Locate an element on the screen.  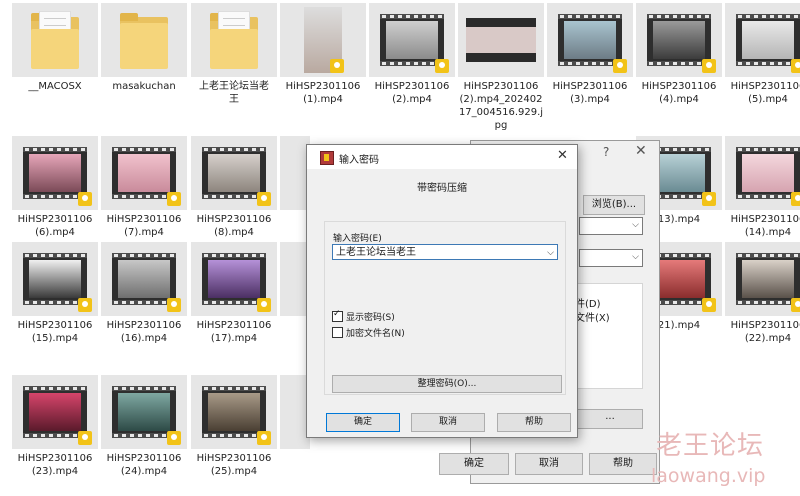
dialog-titlebar: 输入密码 ✕ is located at coordinates (442, 157).